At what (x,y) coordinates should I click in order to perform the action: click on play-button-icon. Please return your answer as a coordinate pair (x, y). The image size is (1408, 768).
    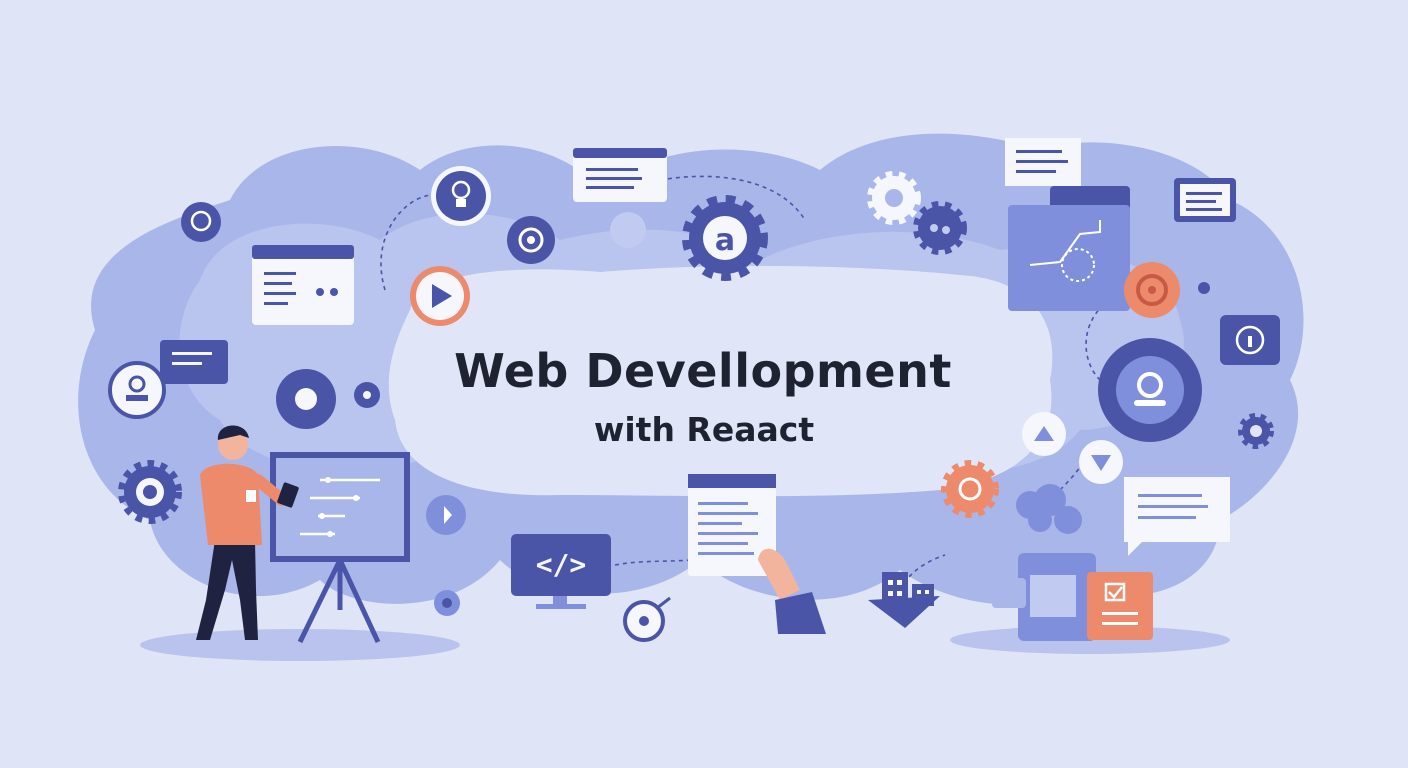
    Looking at the image, I should click on (440, 296).